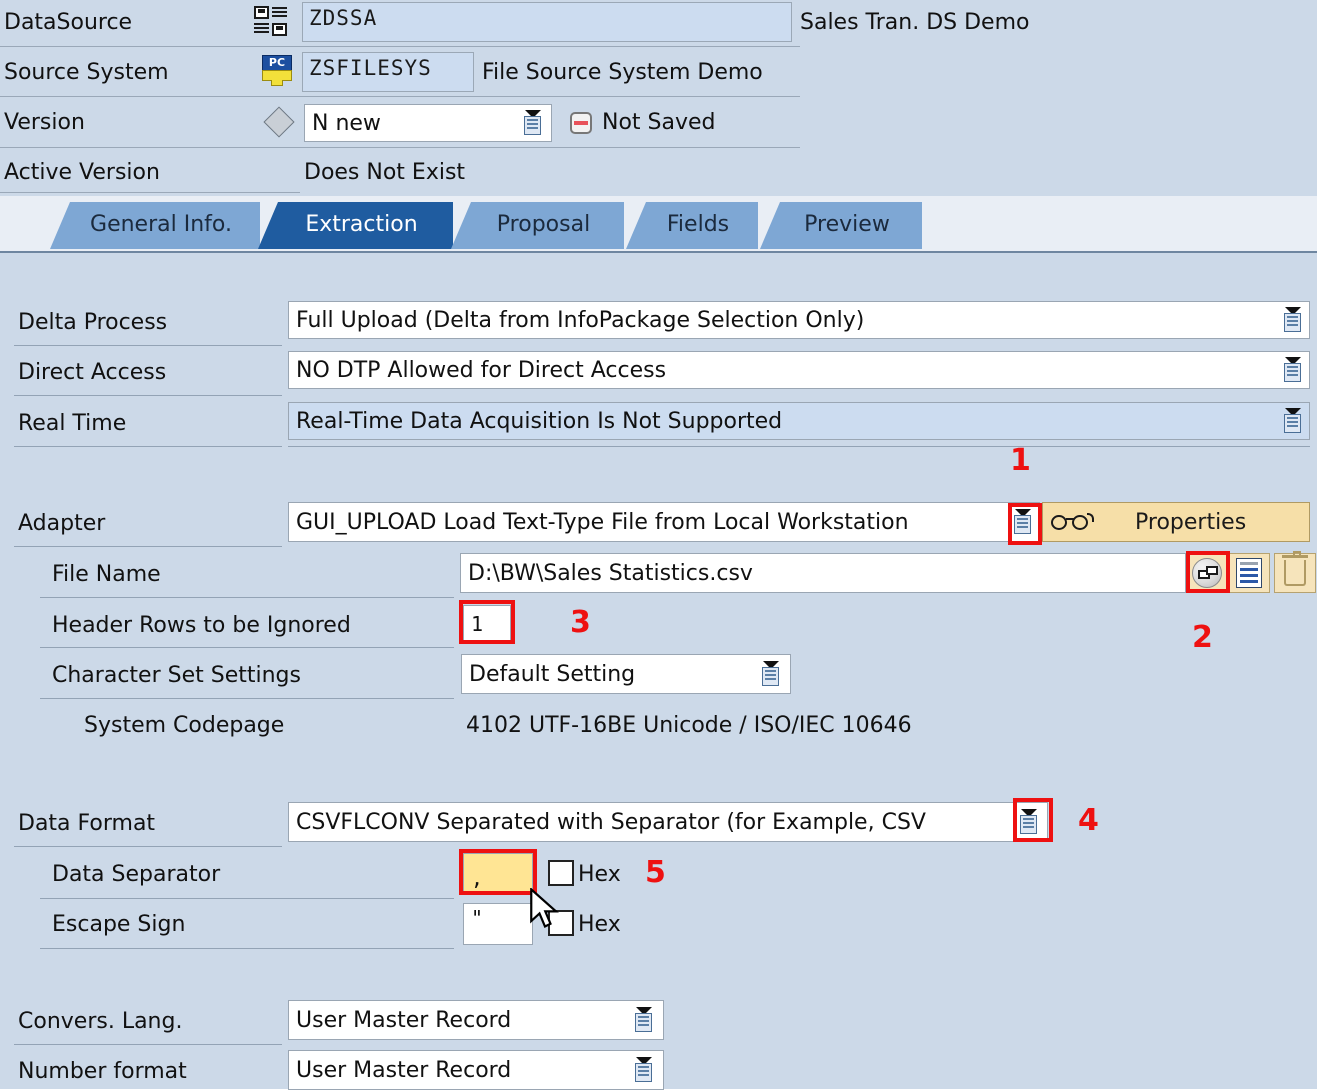 The image size is (1317, 1090). Describe the element at coordinates (1293, 421) in the screenshot. I see `real-time-dropdown-icon` at that location.